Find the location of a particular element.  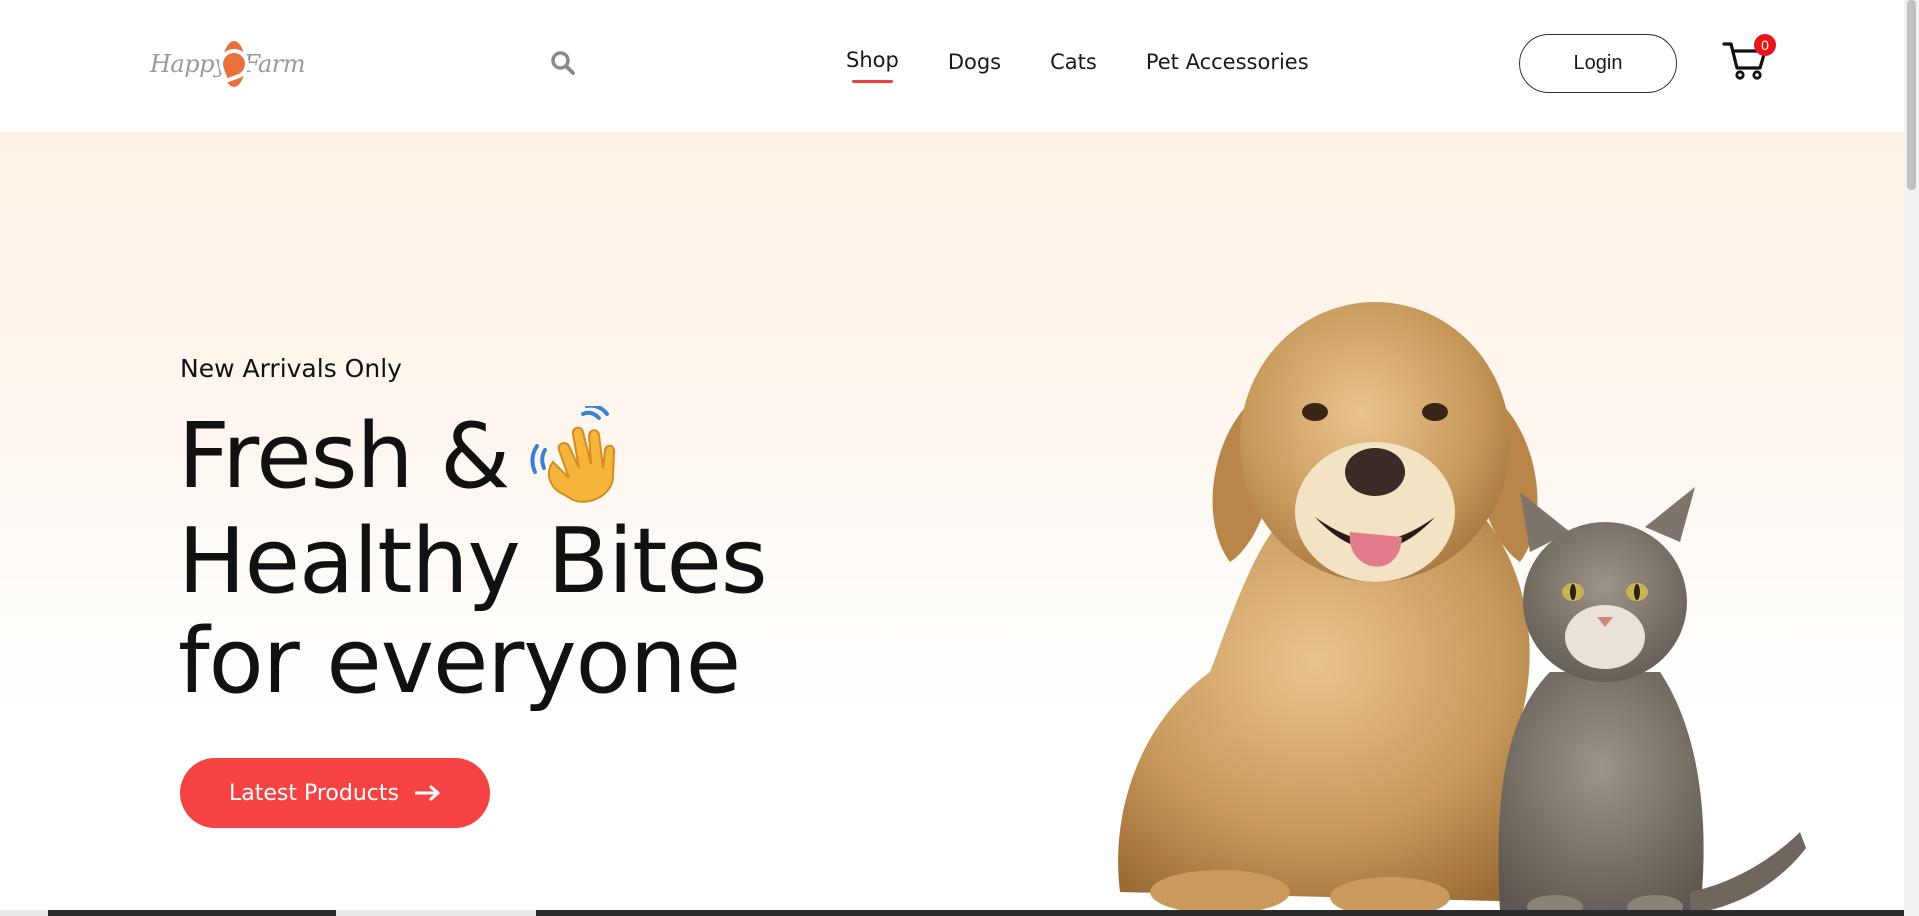

main-nav: Shop Dogs Cats Pet Accessories is located at coordinates (1077, 65).